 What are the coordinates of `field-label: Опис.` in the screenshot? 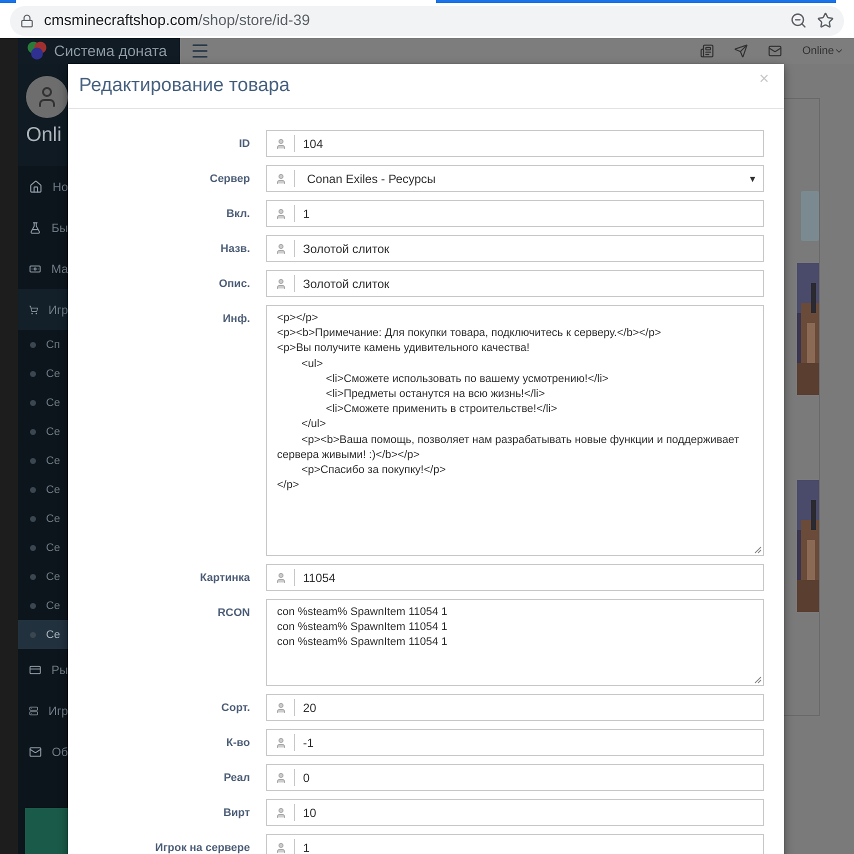 It's located at (234, 284).